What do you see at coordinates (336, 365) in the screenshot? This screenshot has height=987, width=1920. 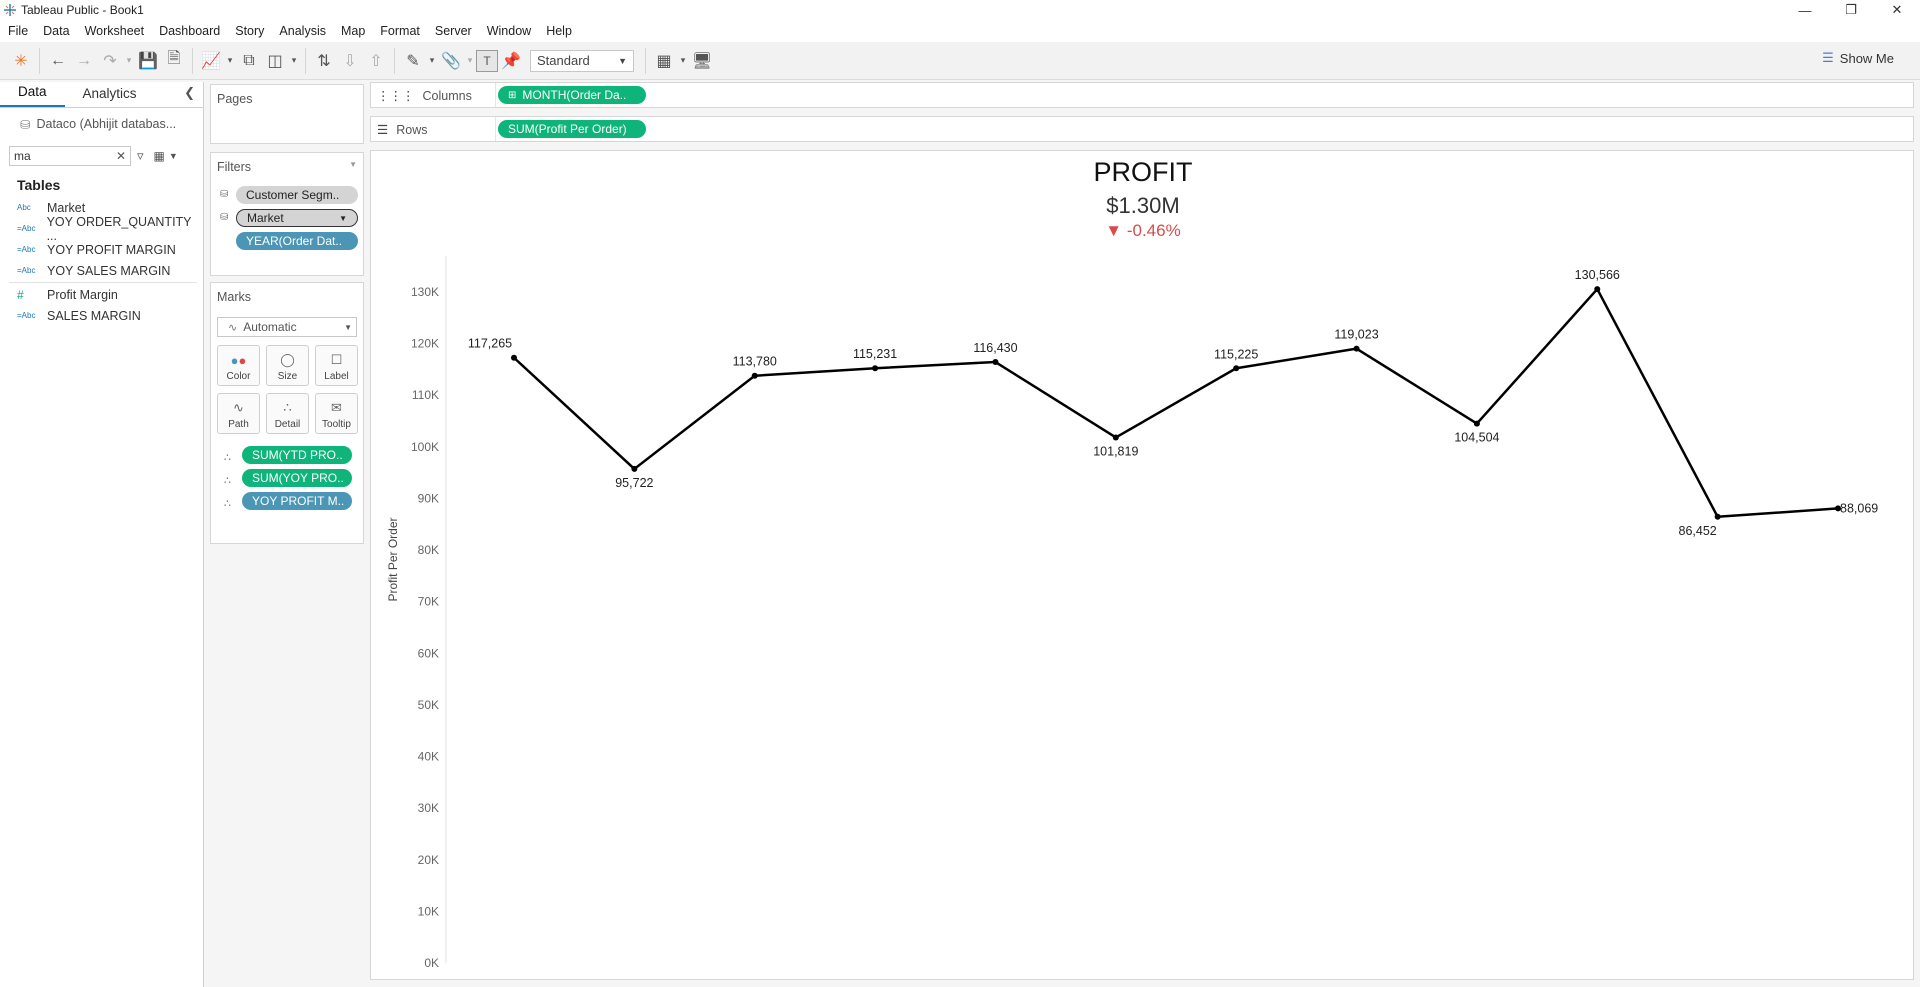 I see `marks-label-button: ☐ Label` at bounding box center [336, 365].